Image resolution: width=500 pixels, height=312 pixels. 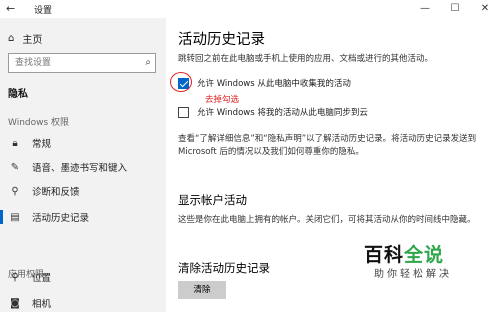 What do you see at coordinates (42, 144) in the screenshot?
I see `sidebar-item-label: 常规` at bounding box center [42, 144].